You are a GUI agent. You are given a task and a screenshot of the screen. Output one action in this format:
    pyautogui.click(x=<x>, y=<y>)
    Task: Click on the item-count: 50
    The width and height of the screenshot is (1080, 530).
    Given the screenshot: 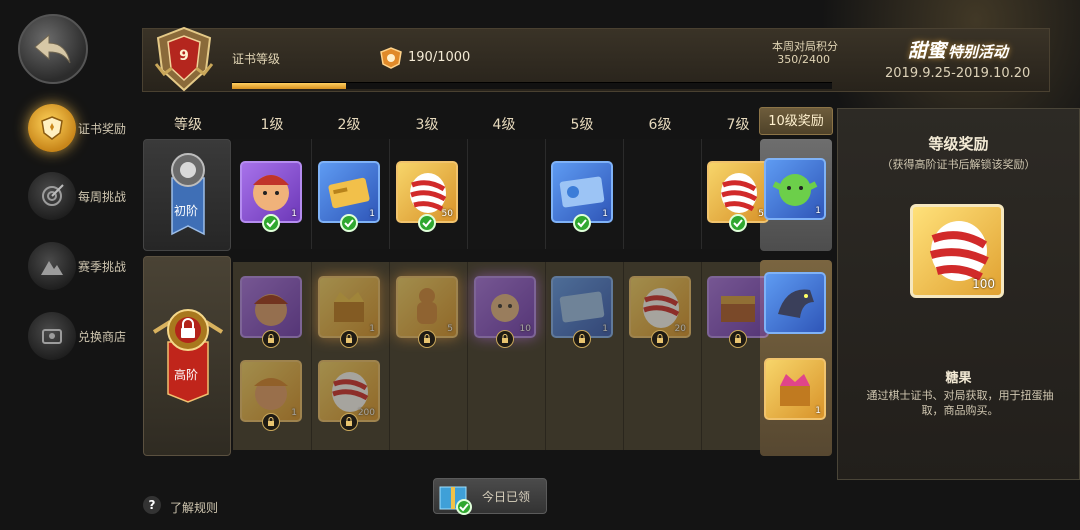 What is the action you would take?
    pyautogui.click(x=447, y=214)
    